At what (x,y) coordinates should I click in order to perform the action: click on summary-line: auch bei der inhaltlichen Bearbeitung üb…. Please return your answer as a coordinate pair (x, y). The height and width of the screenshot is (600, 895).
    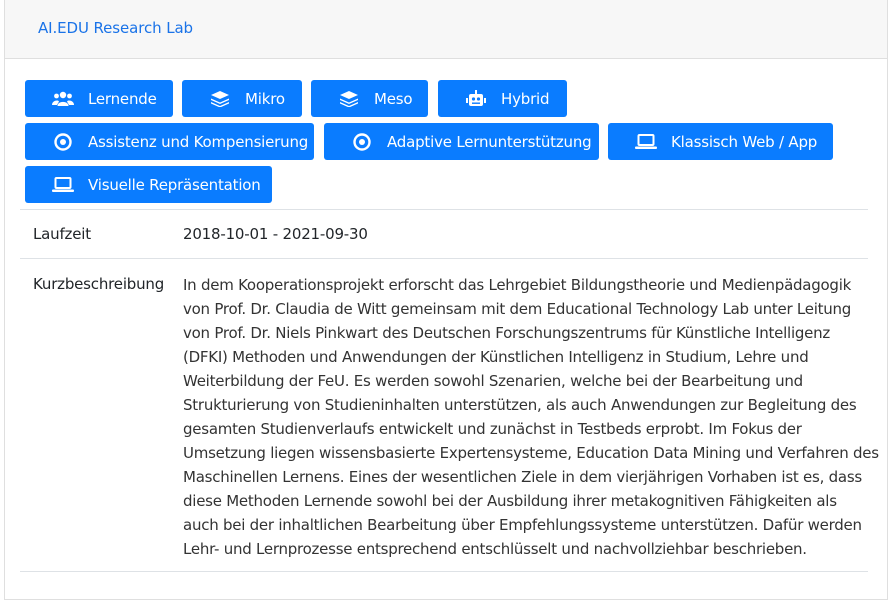
    Looking at the image, I should click on (522, 525).